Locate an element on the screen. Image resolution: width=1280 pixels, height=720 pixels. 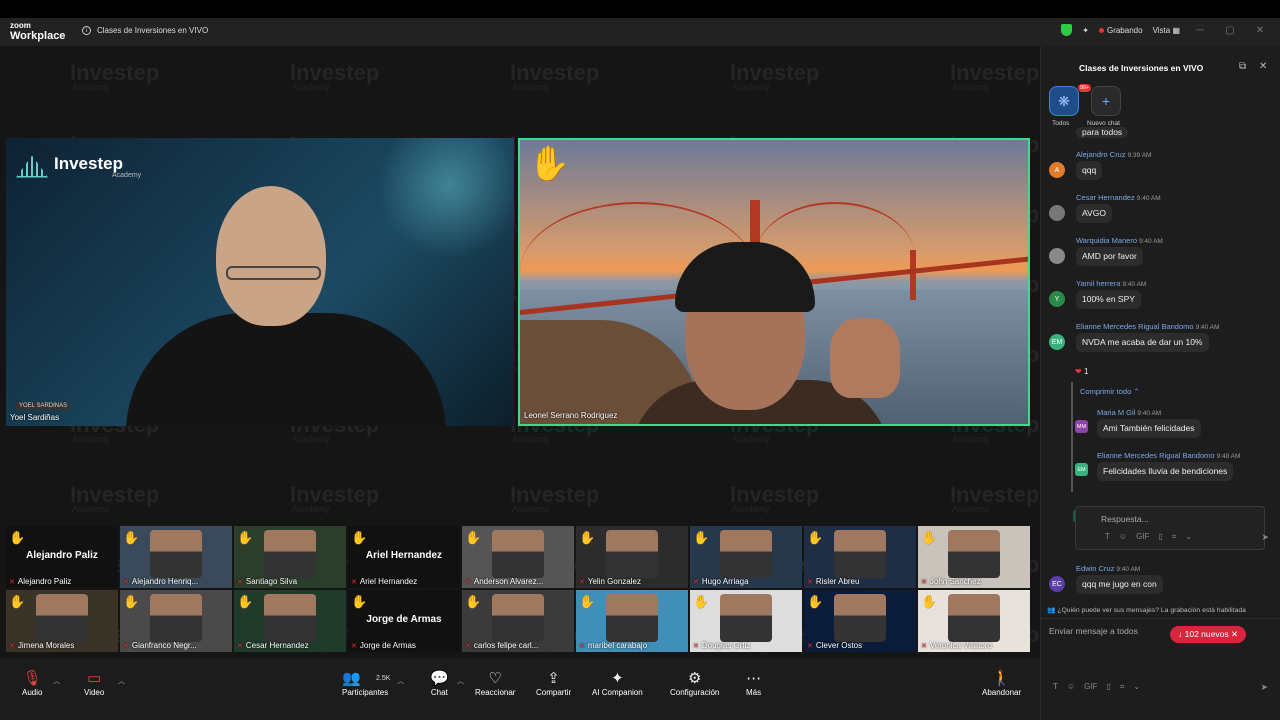
speaker-figure is located at coordinates (261, 302).